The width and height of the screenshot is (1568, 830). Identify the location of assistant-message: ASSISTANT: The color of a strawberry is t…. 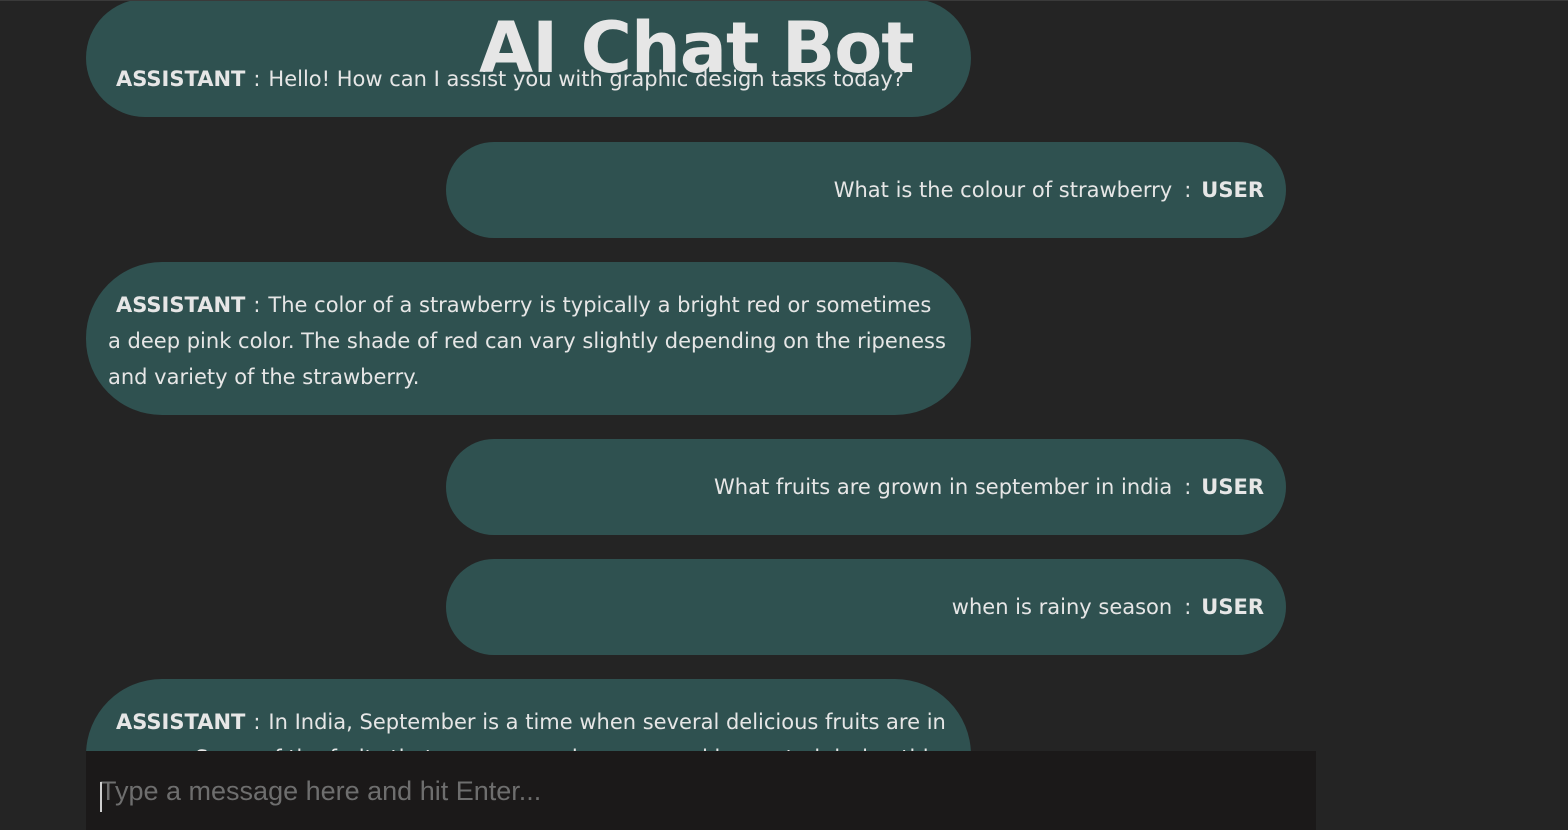
(528, 338).